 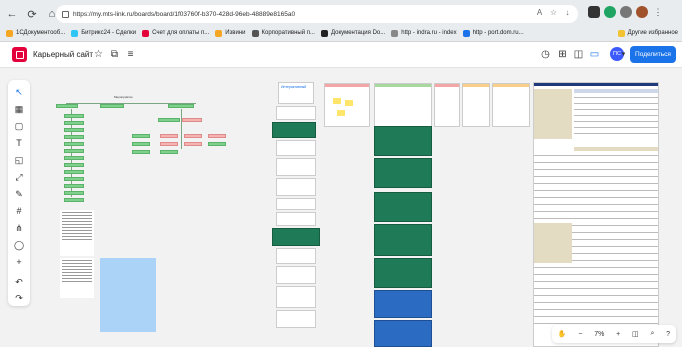 What do you see at coordinates (19, 109) in the screenshot?
I see `table-icon: ▦` at bounding box center [19, 109].